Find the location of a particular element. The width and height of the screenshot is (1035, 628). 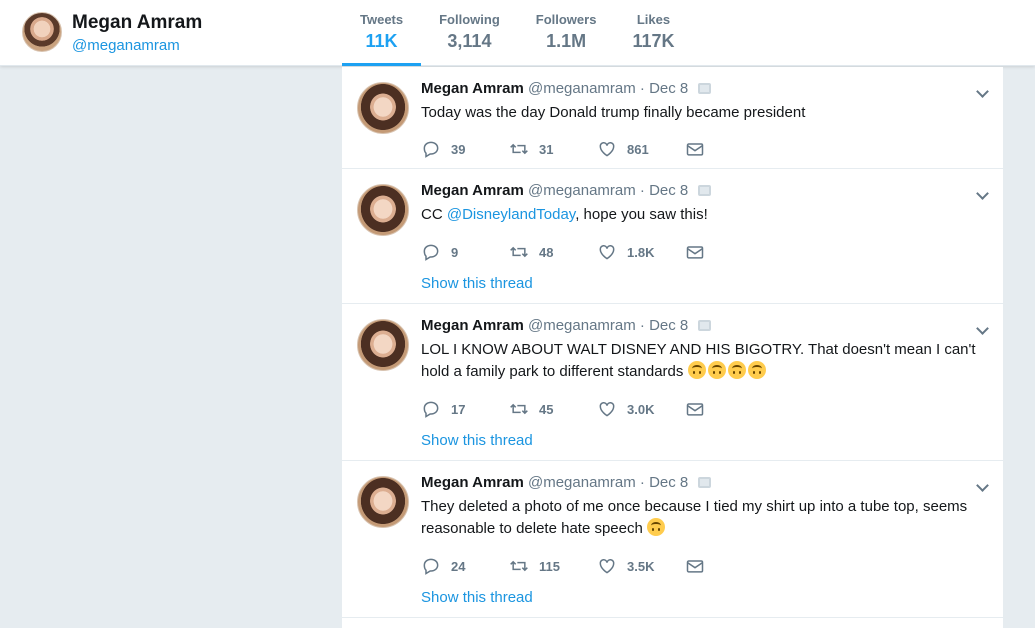

stat-label: Followers is located at coordinates (566, 19).